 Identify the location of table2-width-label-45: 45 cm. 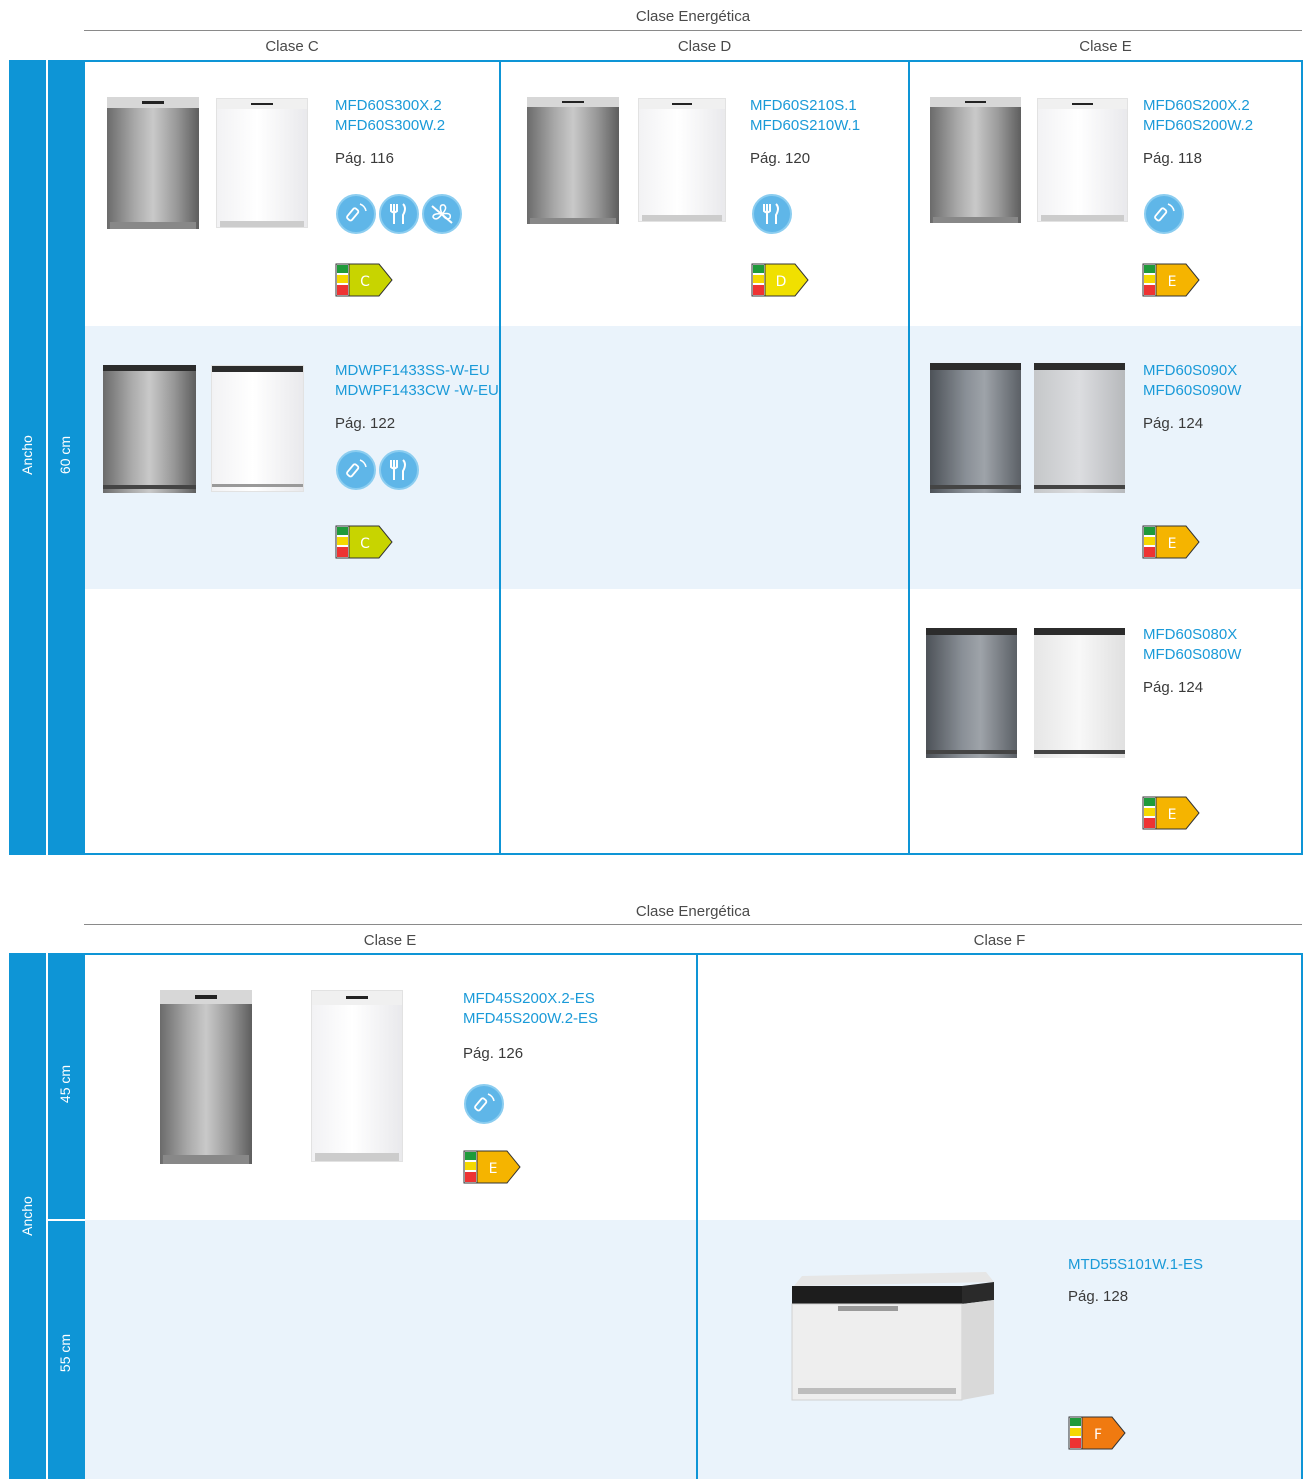
(65, 1084).